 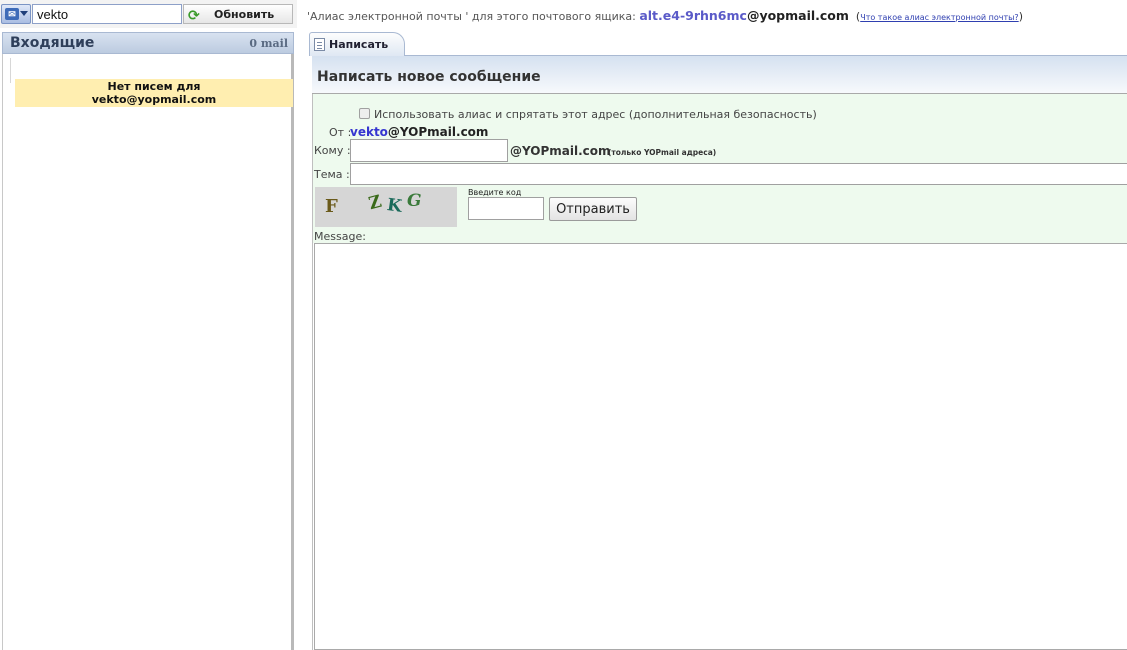 I want to click on divider, so click(x=10, y=70).